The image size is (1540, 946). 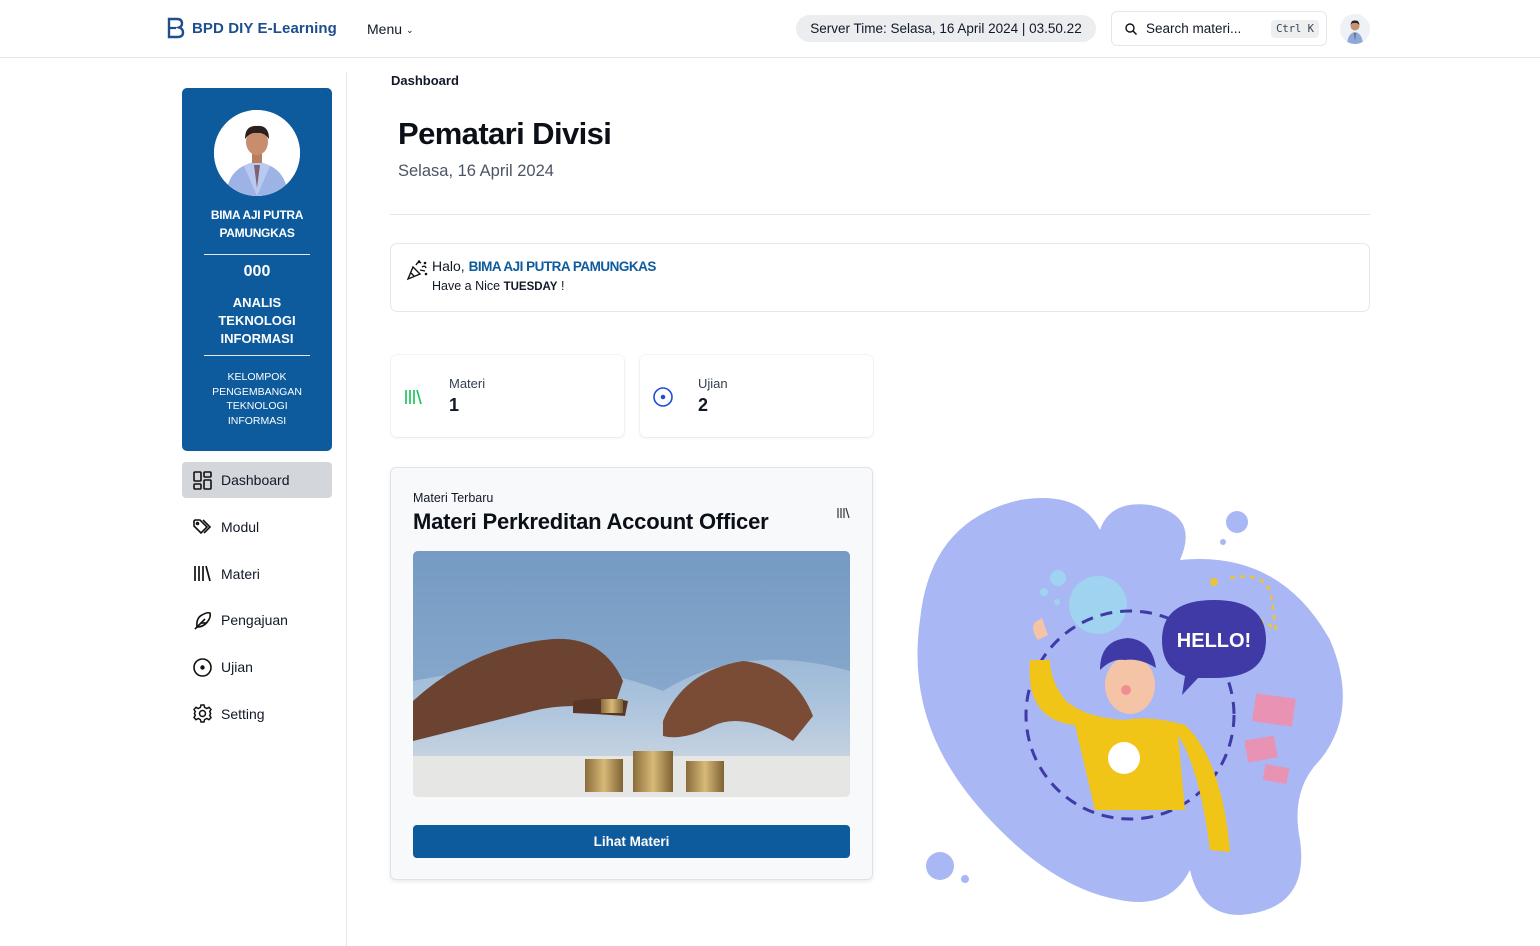 What do you see at coordinates (202, 480) in the screenshot?
I see `dashboard-icon` at bounding box center [202, 480].